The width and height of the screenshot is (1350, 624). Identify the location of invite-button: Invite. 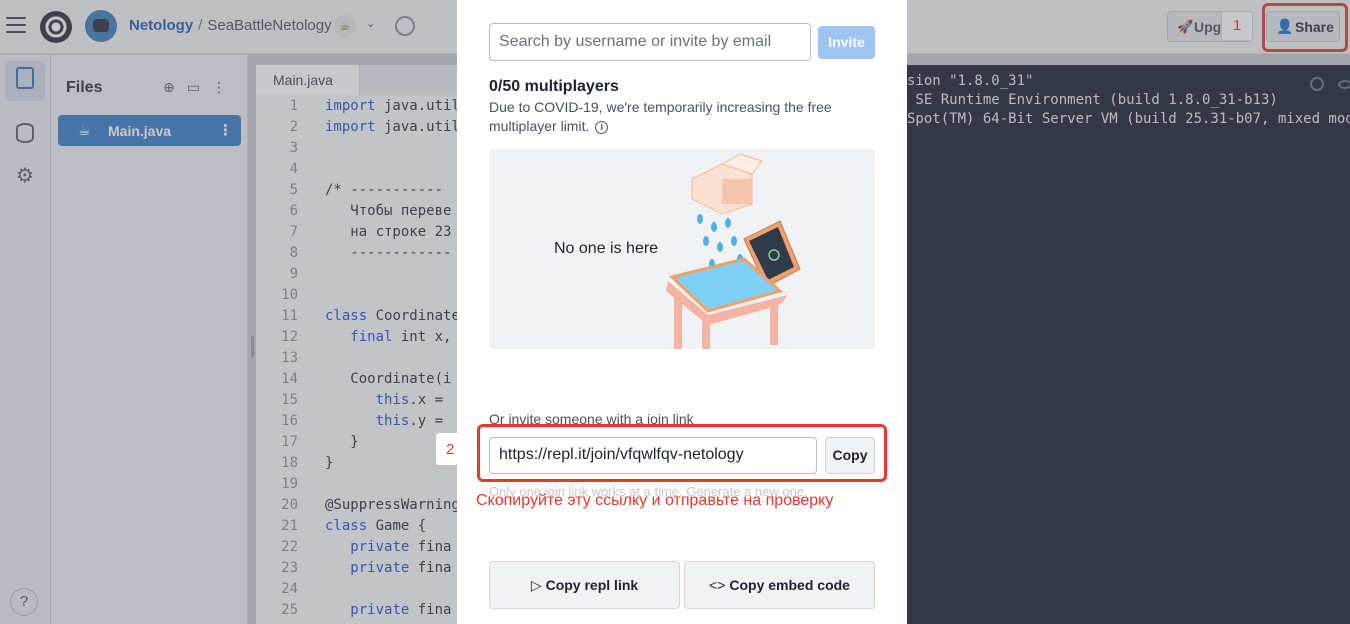
(846, 42).